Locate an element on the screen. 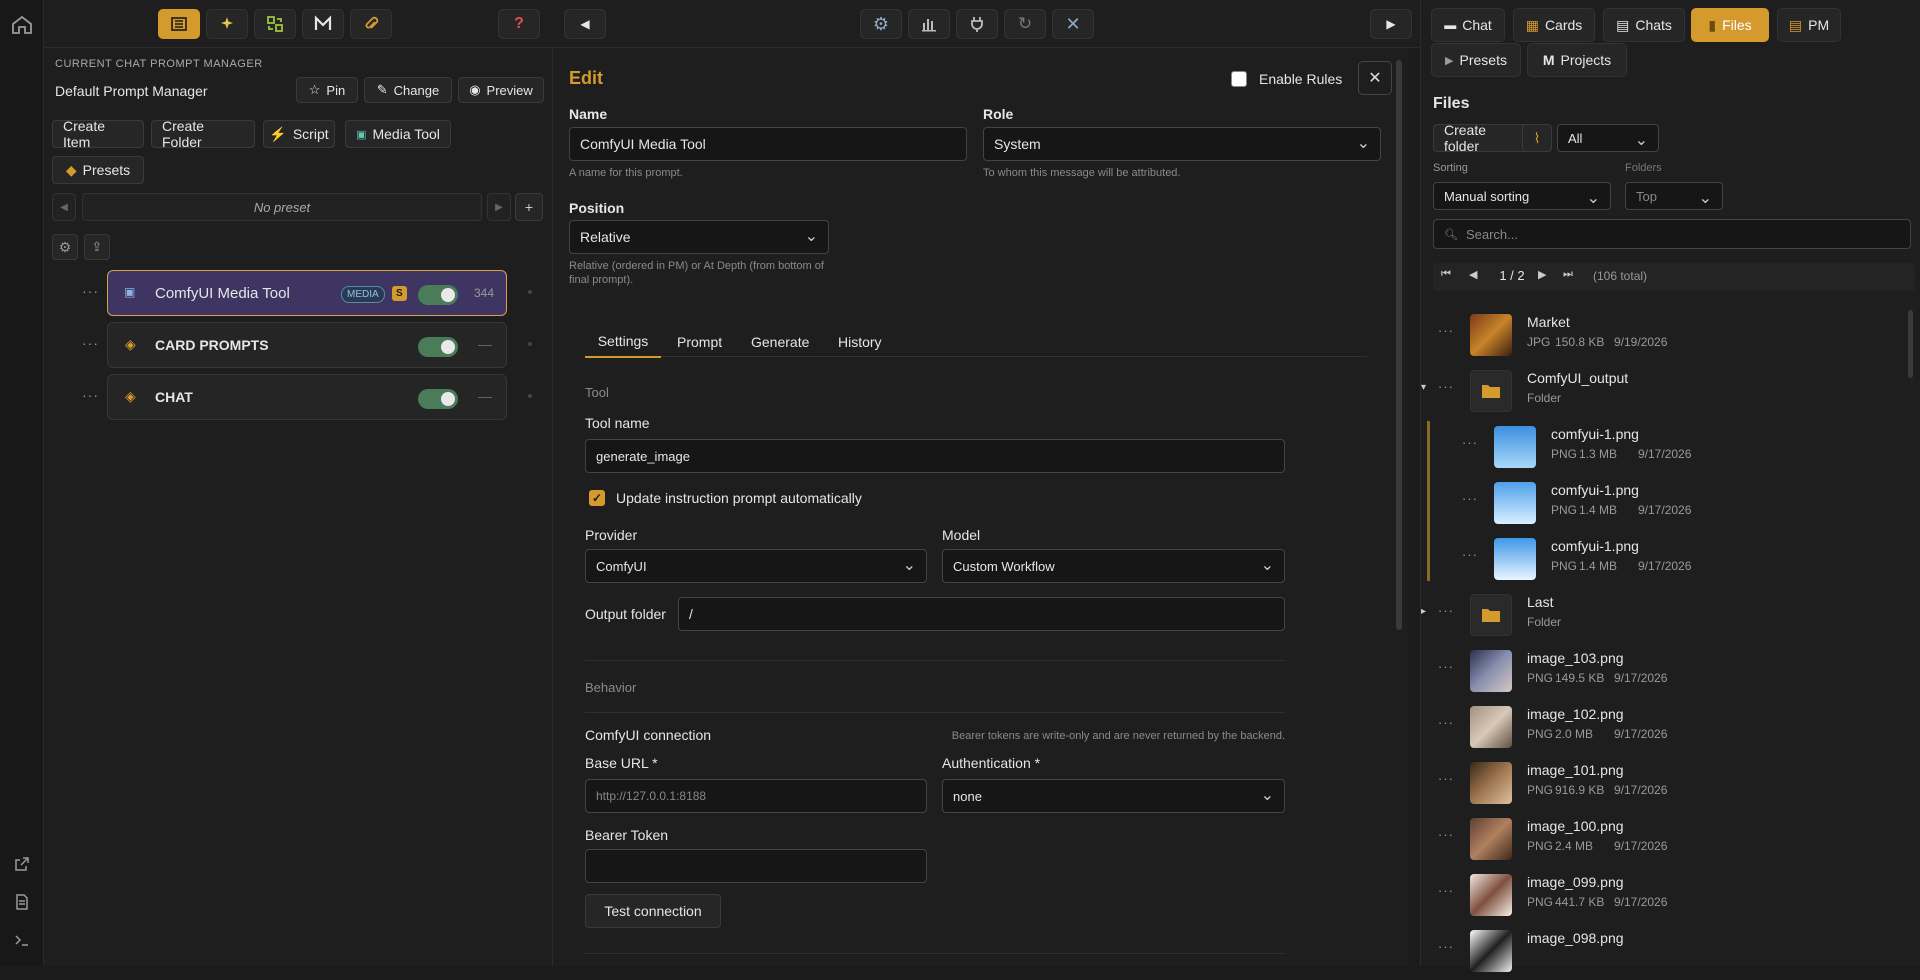 The height and width of the screenshot is (980, 1920). close-edit-button: ✕ is located at coordinates (1375, 78).